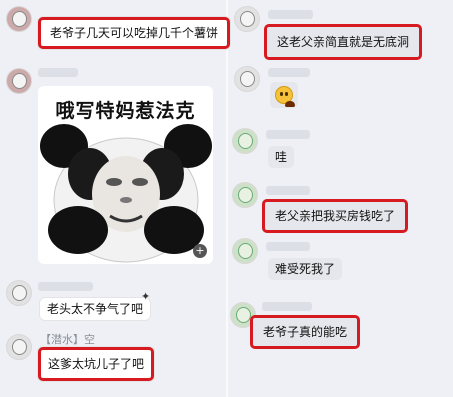 This screenshot has width=453, height=397. I want to click on message-bubble: 这爹太坑儿子了吧, so click(96, 364).